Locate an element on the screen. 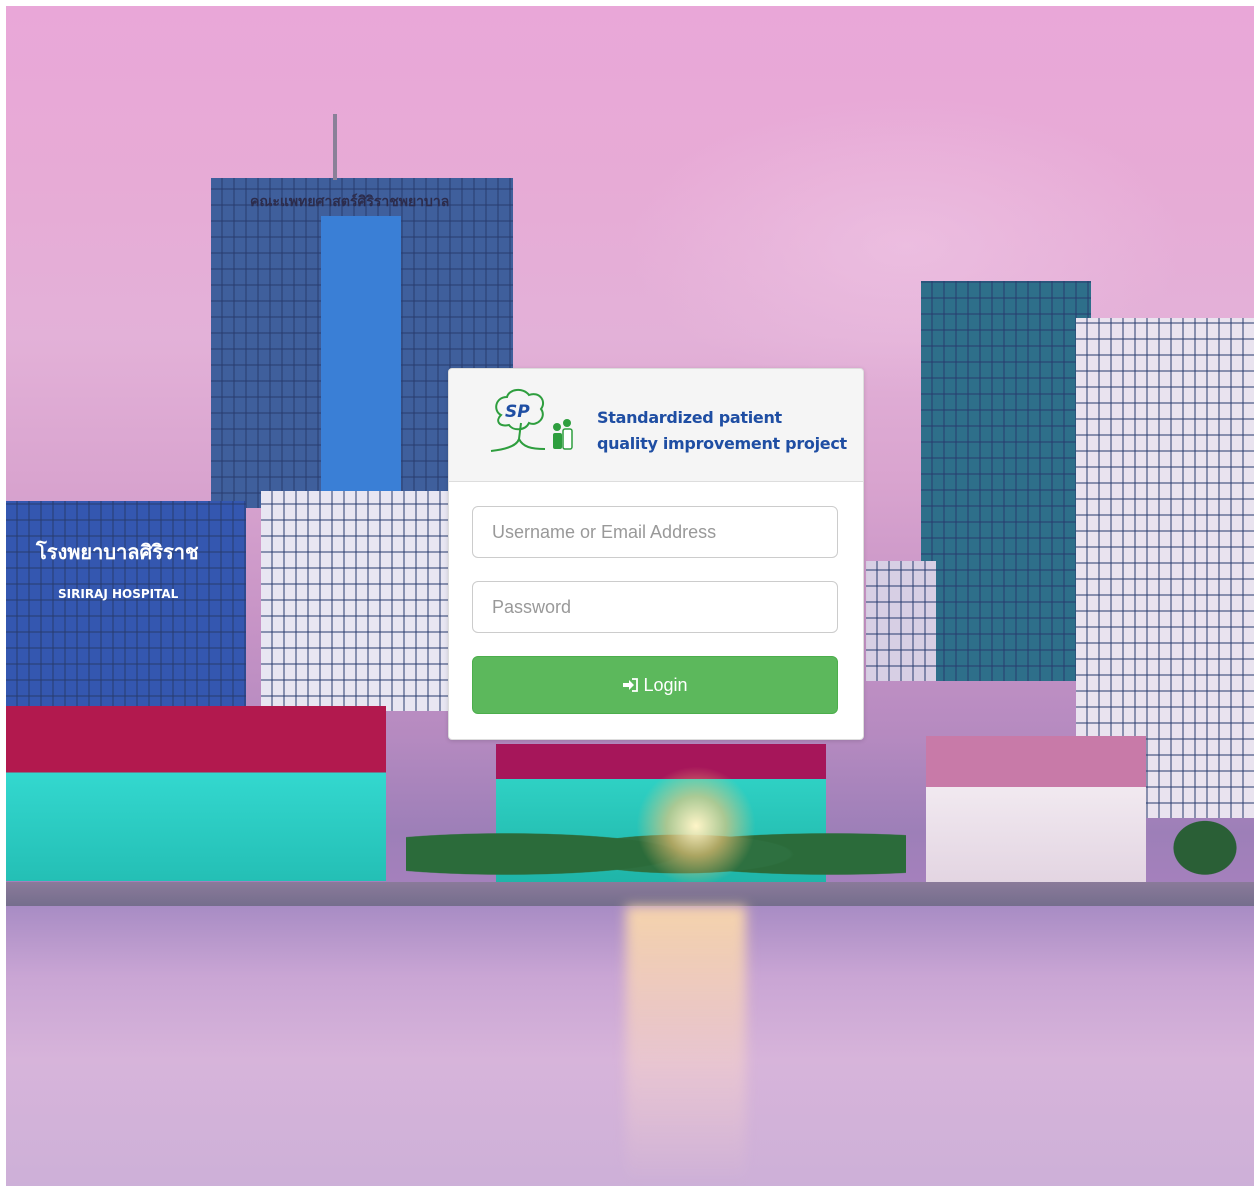 The height and width of the screenshot is (1189, 1254). sun-glow is located at coordinates (696, 826).